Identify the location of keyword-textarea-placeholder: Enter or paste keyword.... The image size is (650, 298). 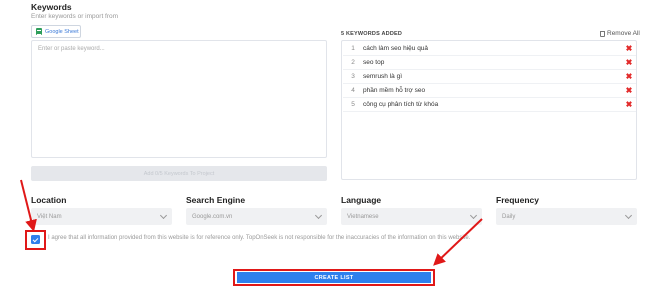
(71, 49).